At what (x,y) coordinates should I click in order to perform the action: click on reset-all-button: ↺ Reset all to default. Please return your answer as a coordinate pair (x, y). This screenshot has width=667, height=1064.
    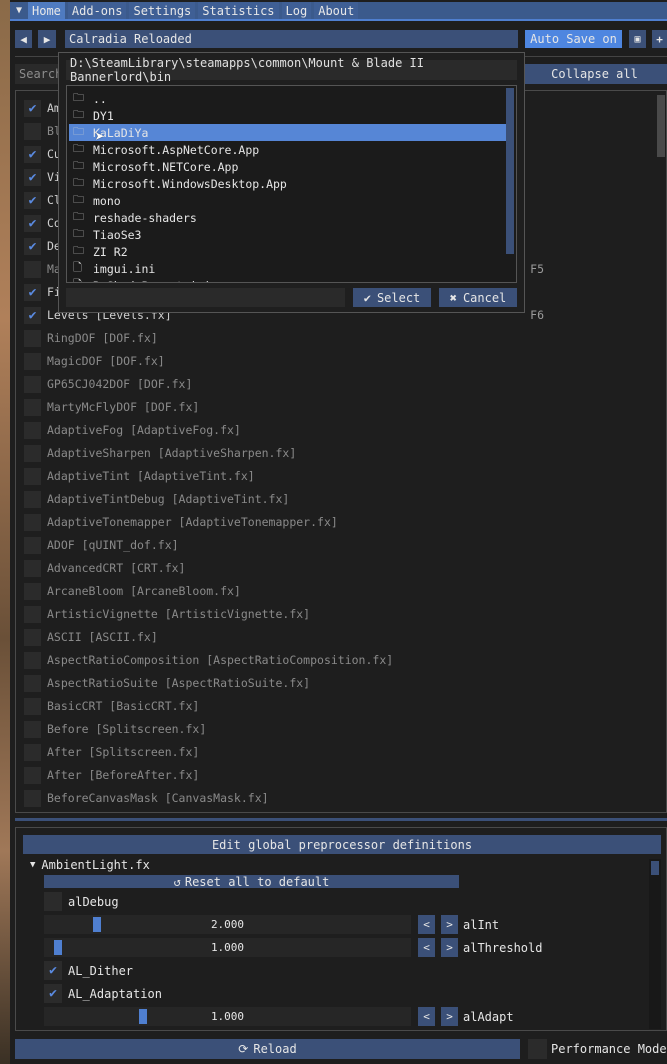
    Looking at the image, I should click on (251, 882).